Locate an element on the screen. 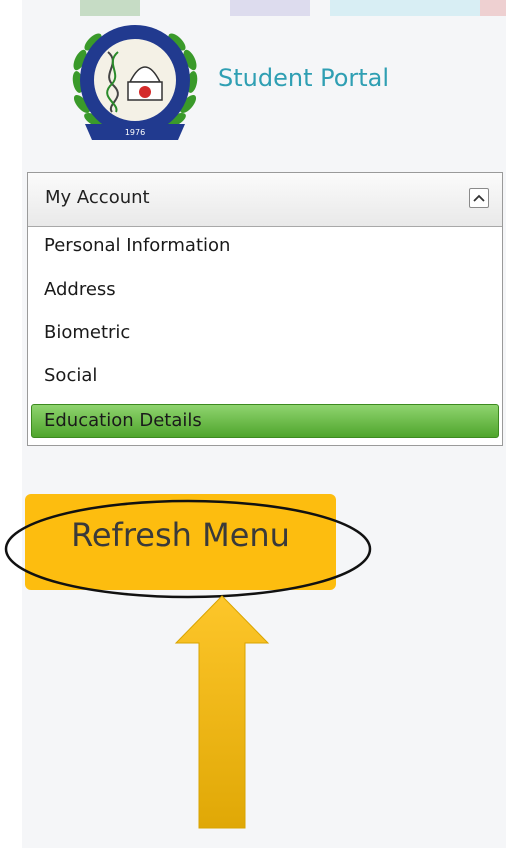  portal-title: Student Portal is located at coordinates (304, 78).